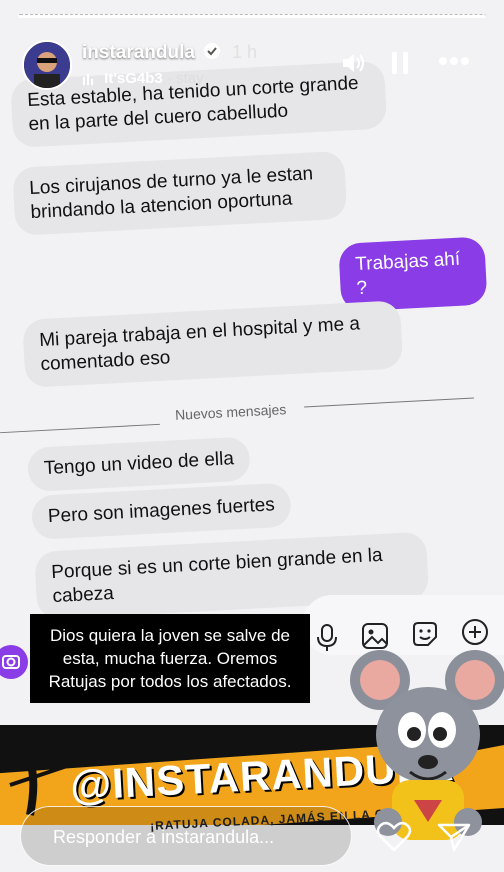 The image size is (504, 872). Describe the element at coordinates (413, 274) in the screenshot. I see `message-bubble-sent: Trabajas ahí ?` at that location.